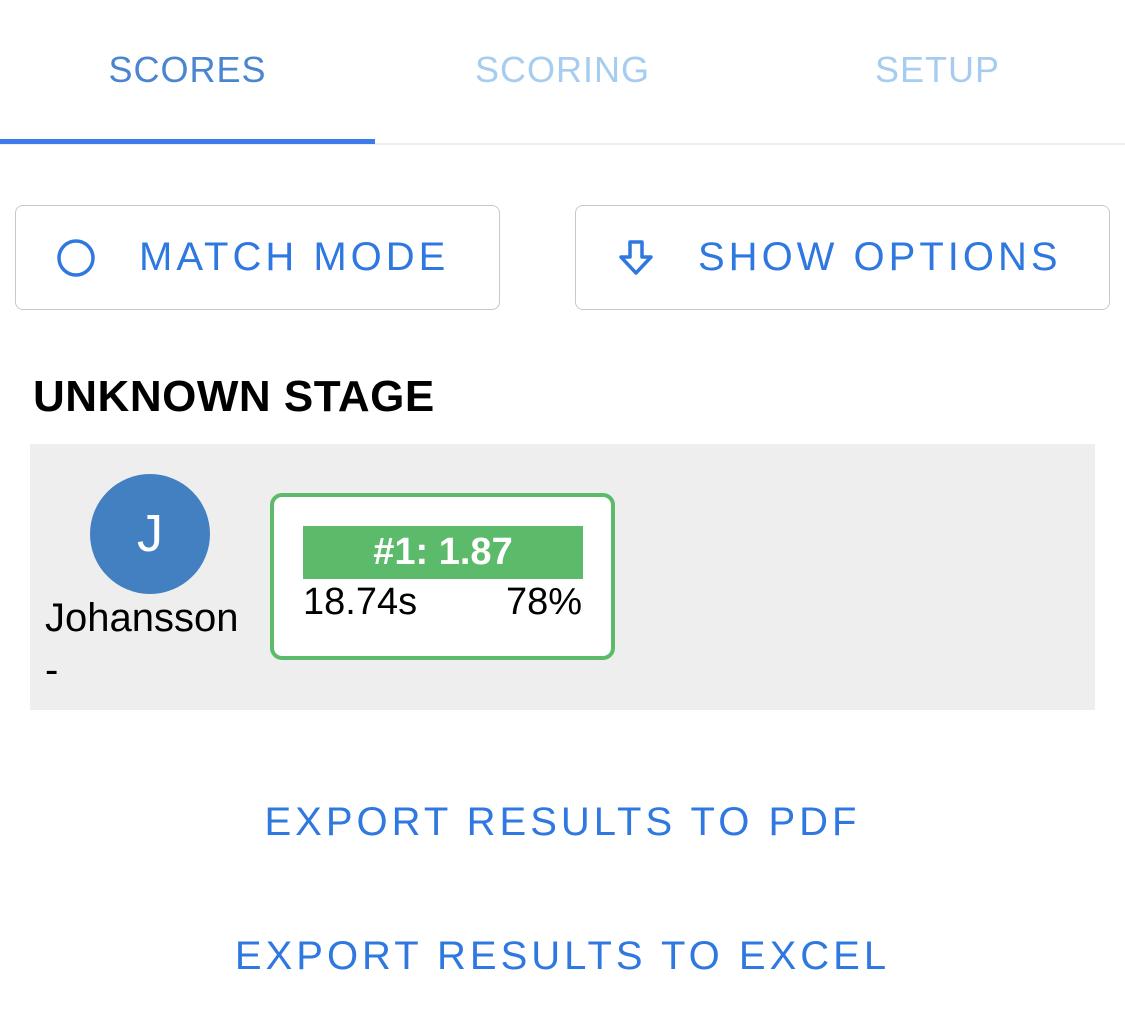 The height and width of the screenshot is (1036, 1125). I want to click on competitor-subtitle: -, so click(52, 670).